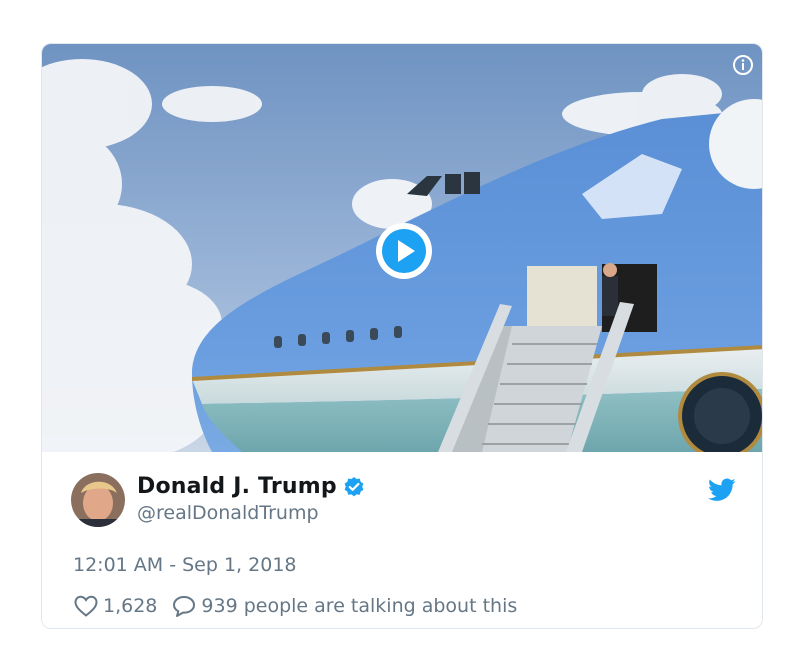 Image resolution: width=800 pixels, height=661 pixels. I want to click on play-video-button, so click(404, 251).